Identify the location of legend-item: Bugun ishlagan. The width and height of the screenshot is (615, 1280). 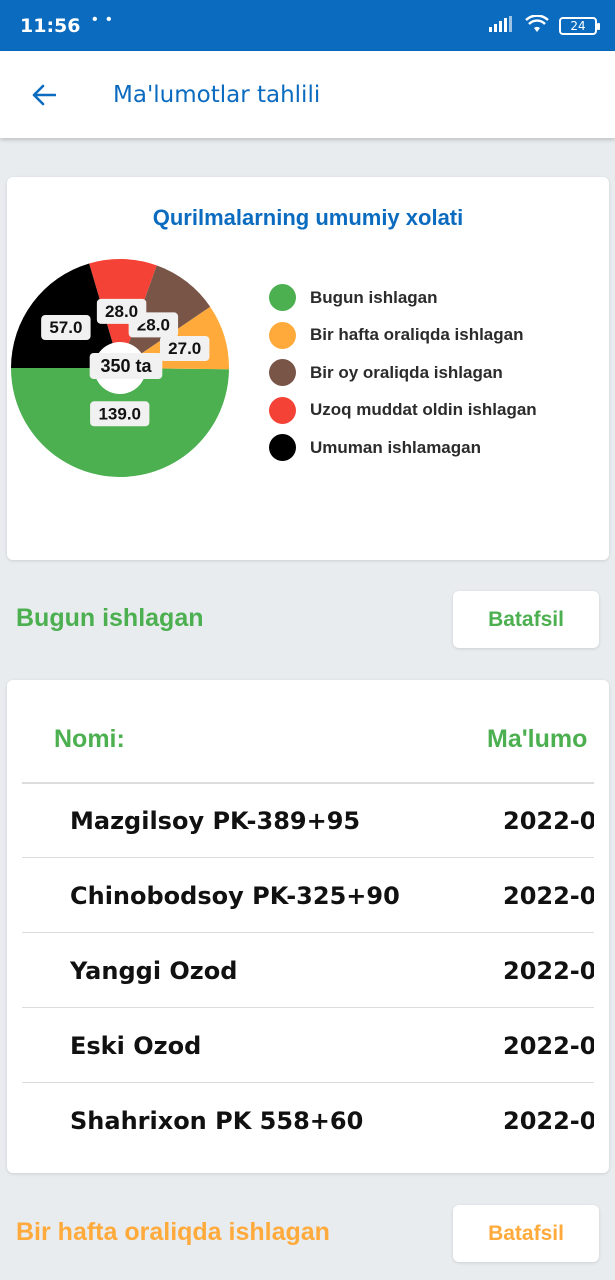
(403, 298).